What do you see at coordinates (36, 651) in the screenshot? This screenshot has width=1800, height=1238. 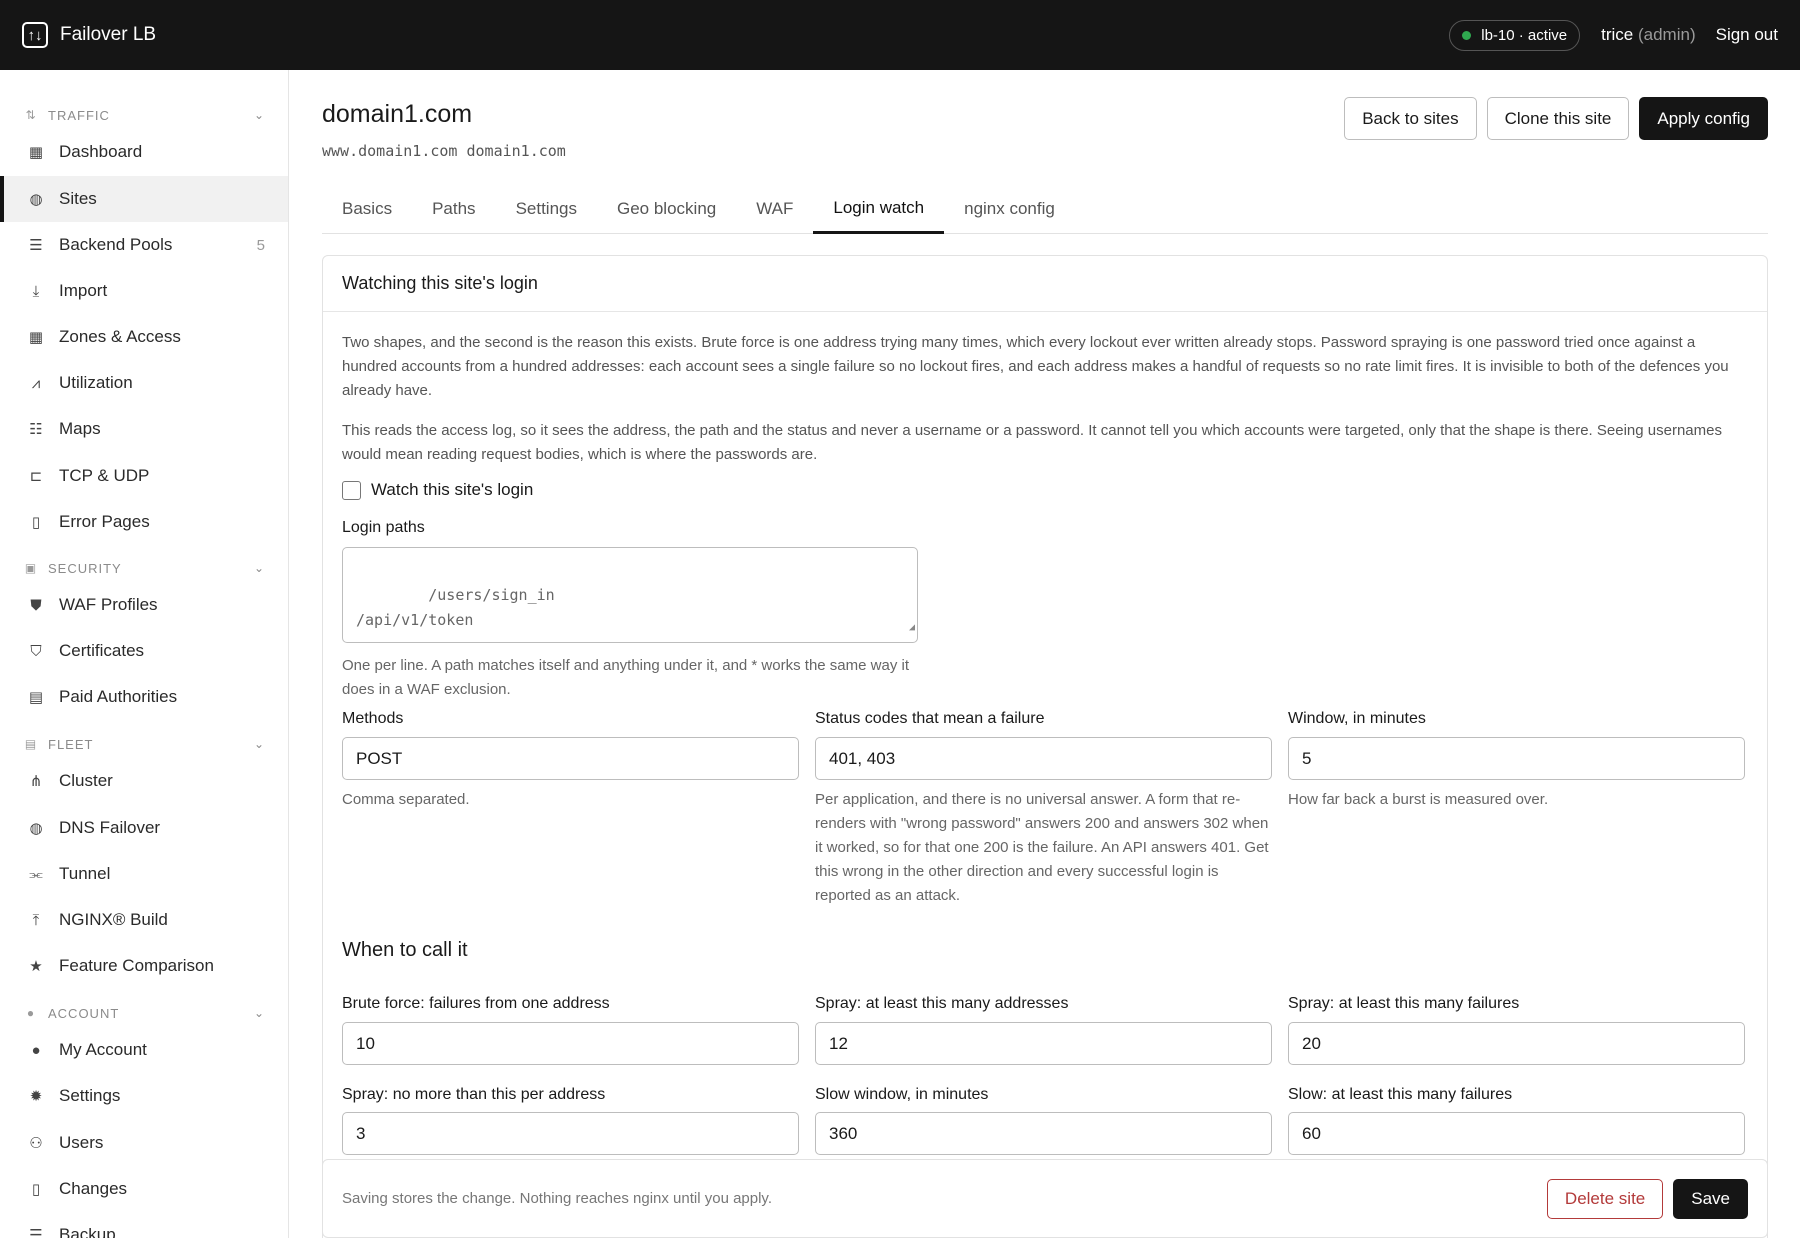 I see `shield-check-icon: ⛉` at bounding box center [36, 651].